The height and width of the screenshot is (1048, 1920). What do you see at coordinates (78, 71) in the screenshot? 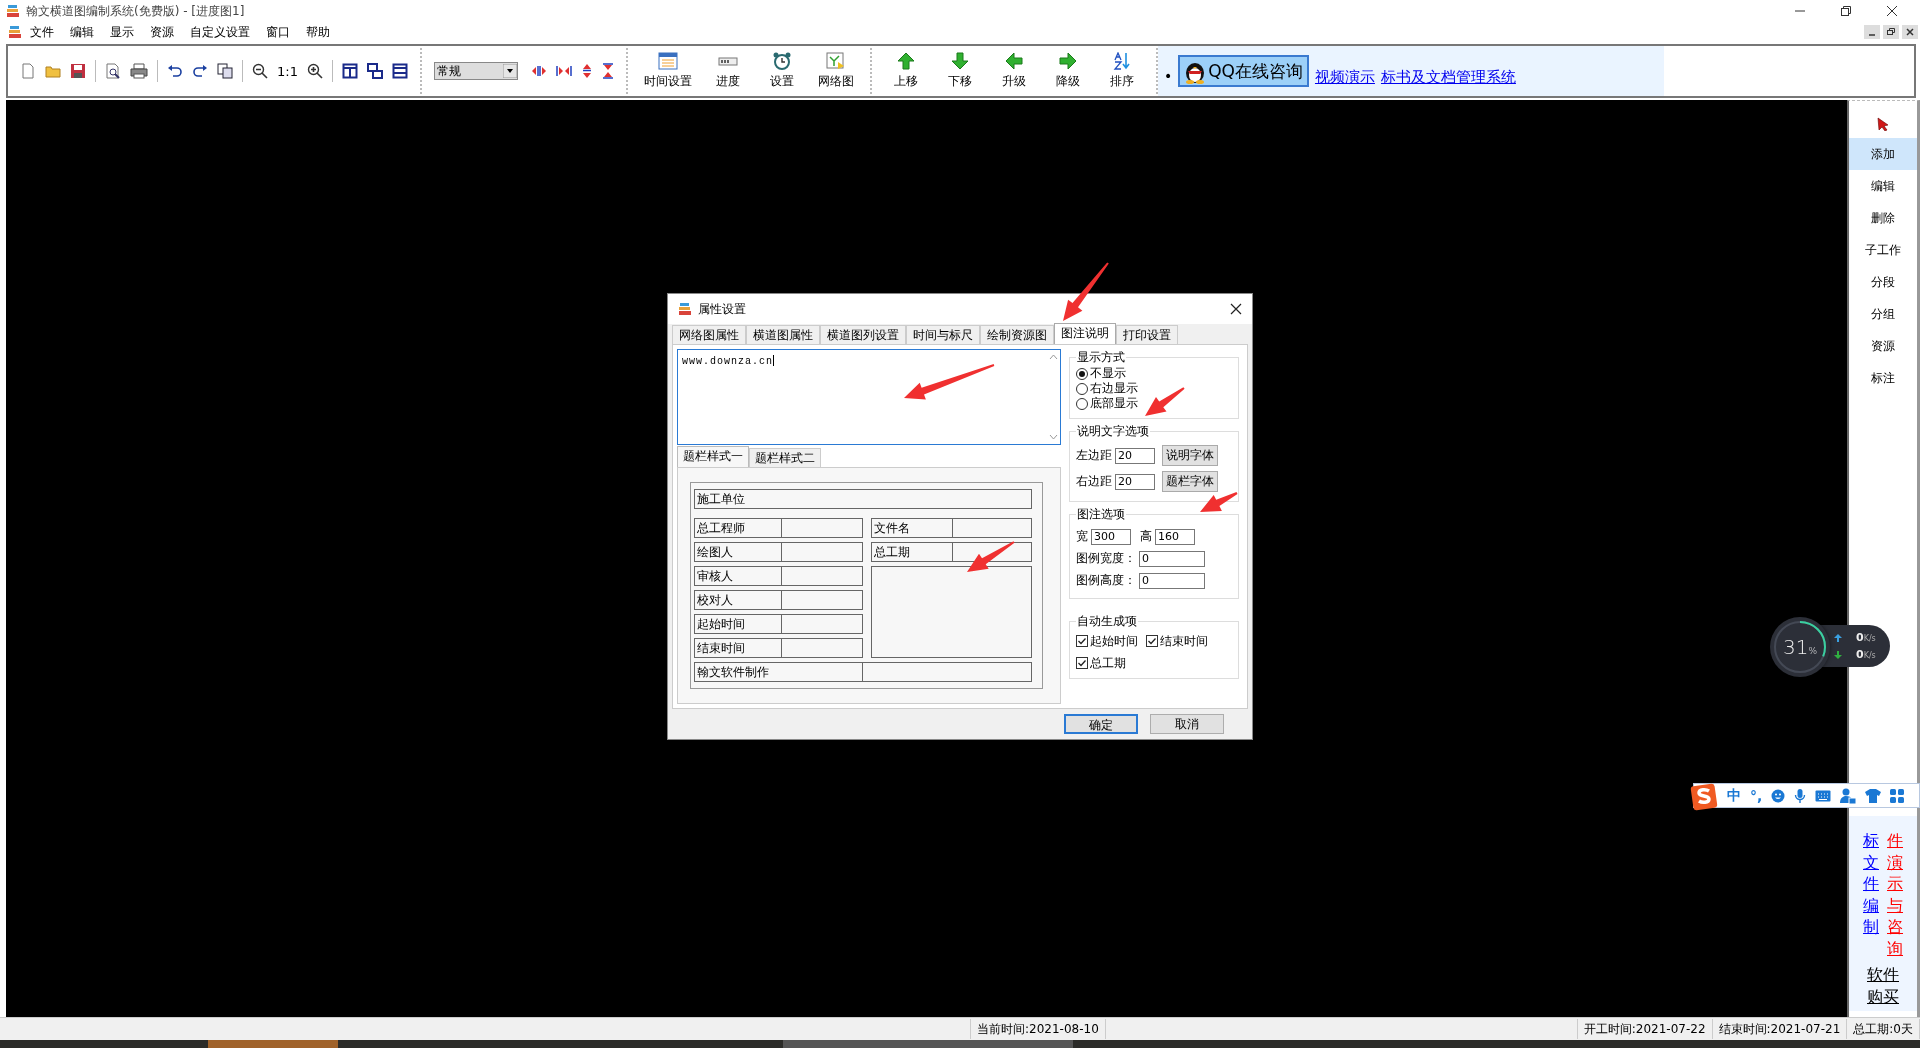
I see `save-icon` at bounding box center [78, 71].